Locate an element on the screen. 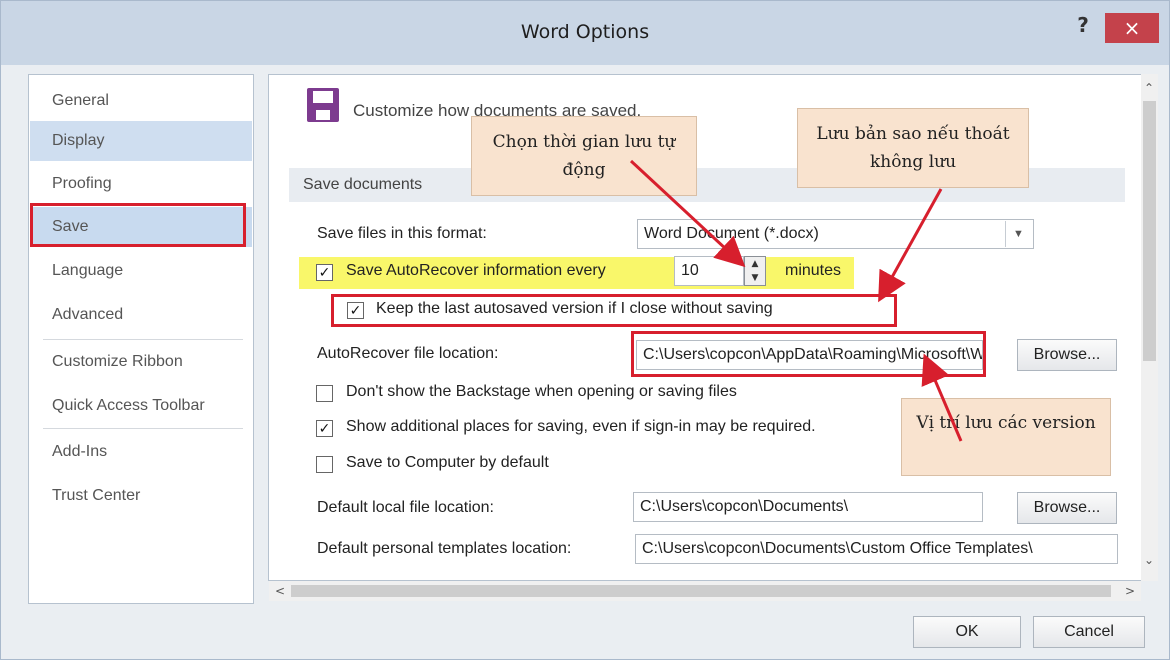 The image size is (1170, 661). keep-version-checkbox: ✓ is located at coordinates (355, 310).